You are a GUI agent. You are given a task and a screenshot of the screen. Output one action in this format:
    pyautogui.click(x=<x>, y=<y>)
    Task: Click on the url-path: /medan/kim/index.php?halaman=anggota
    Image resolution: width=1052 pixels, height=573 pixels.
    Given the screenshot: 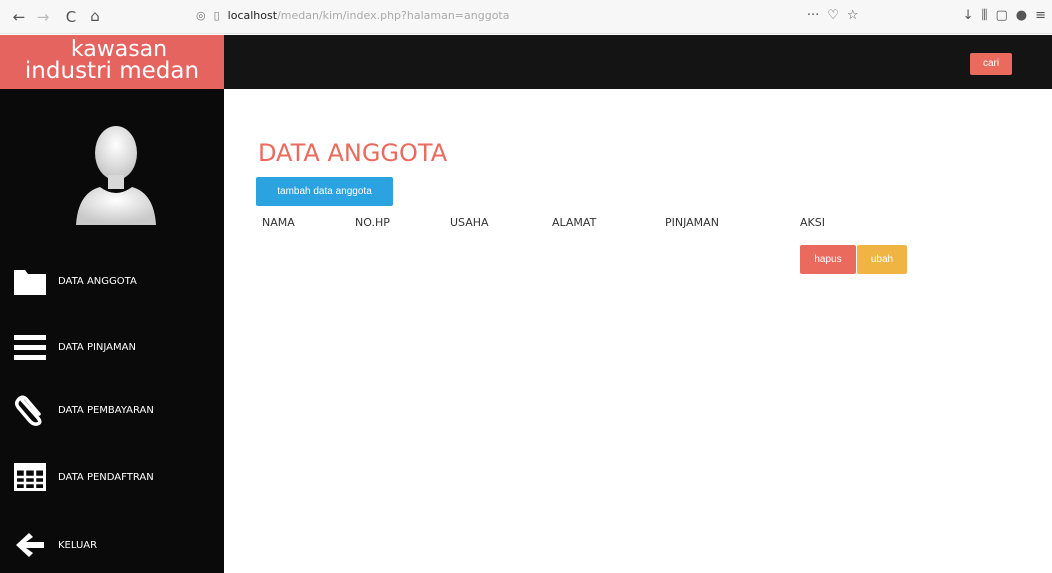 What is the action you would take?
    pyautogui.click(x=393, y=15)
    